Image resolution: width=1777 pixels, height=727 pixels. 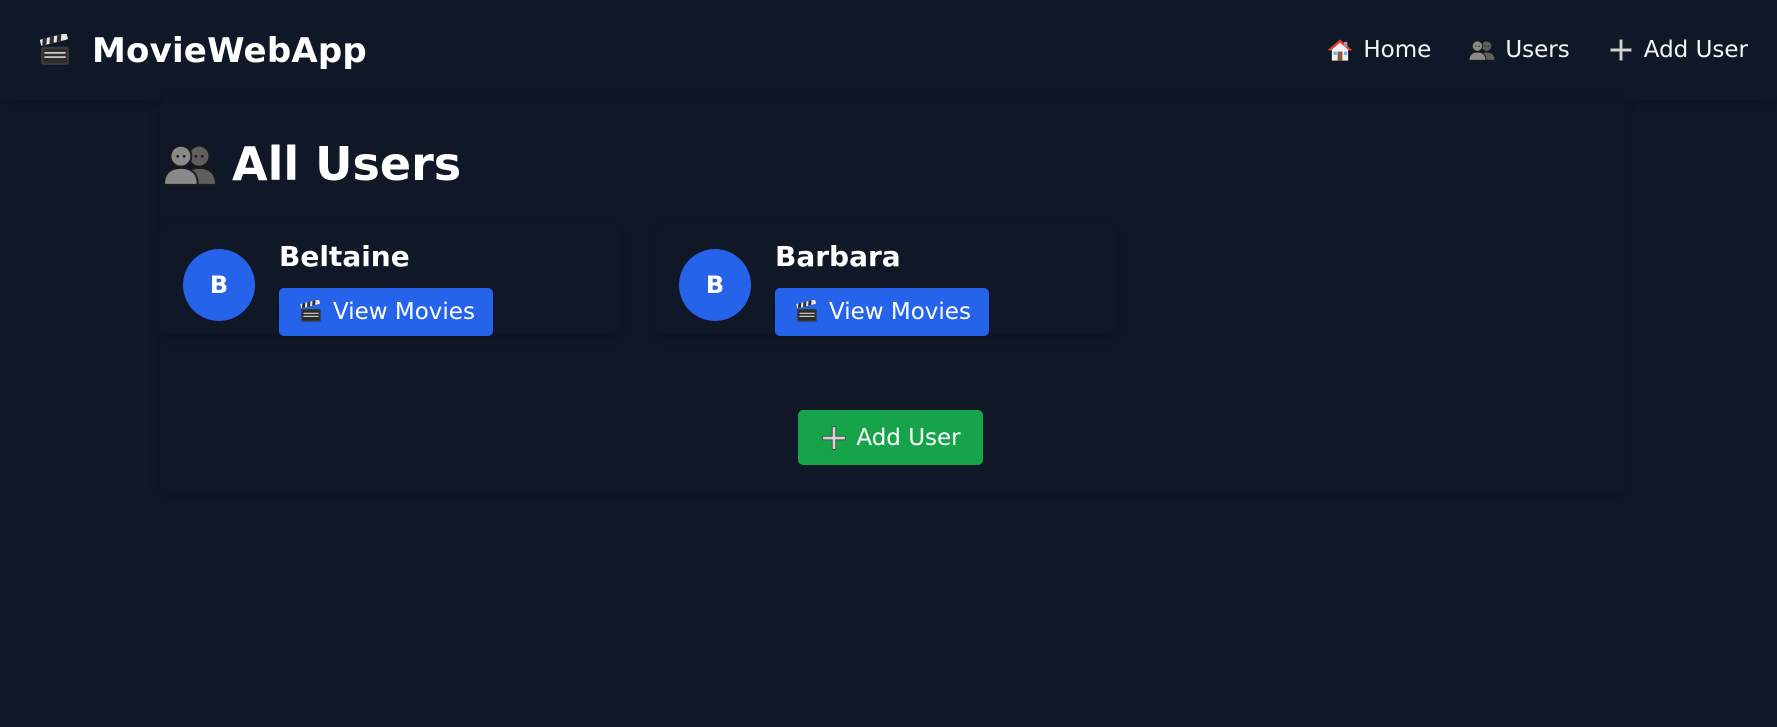 What do you see at coordinates (390, 280) in the screenshot?
I see `user-card: B Beltaine View Movies` at bounding box center [390, 280].